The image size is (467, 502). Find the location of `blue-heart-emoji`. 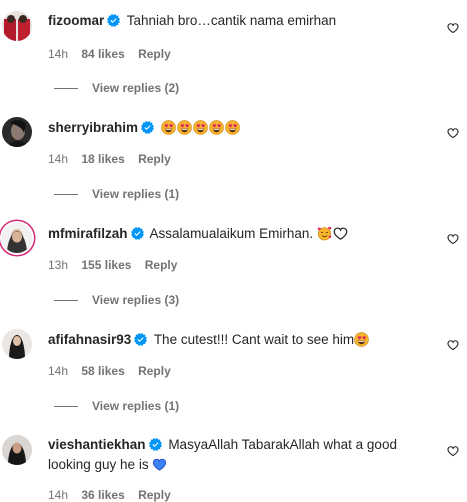

blue-heart-emoji is located at coordinates (159, 464).